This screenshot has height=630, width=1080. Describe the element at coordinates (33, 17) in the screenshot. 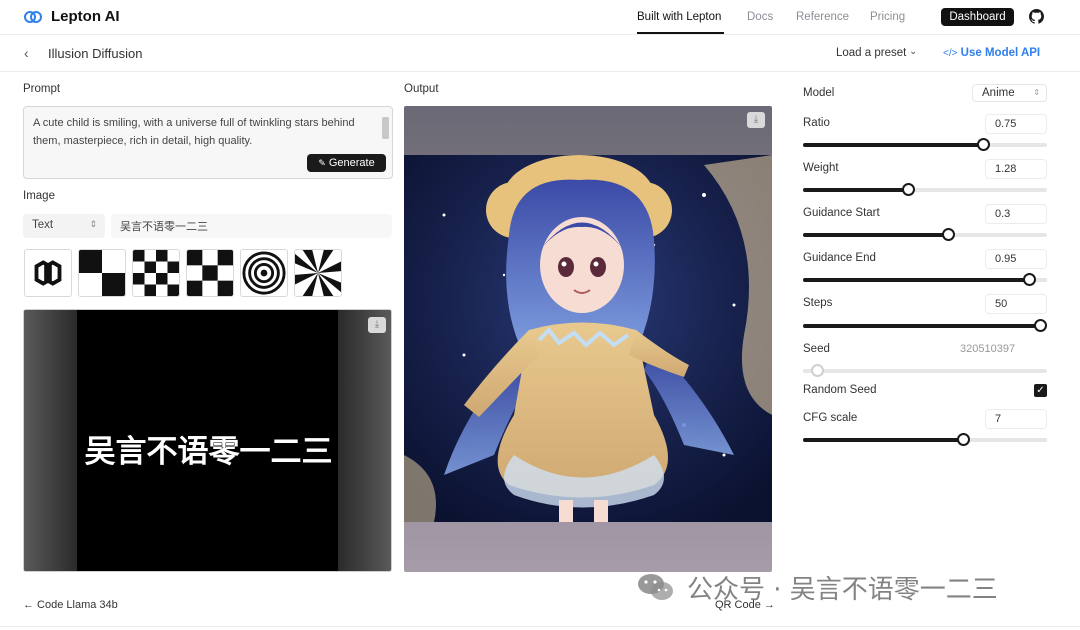

I see `lepton-logo-icon` at that location.